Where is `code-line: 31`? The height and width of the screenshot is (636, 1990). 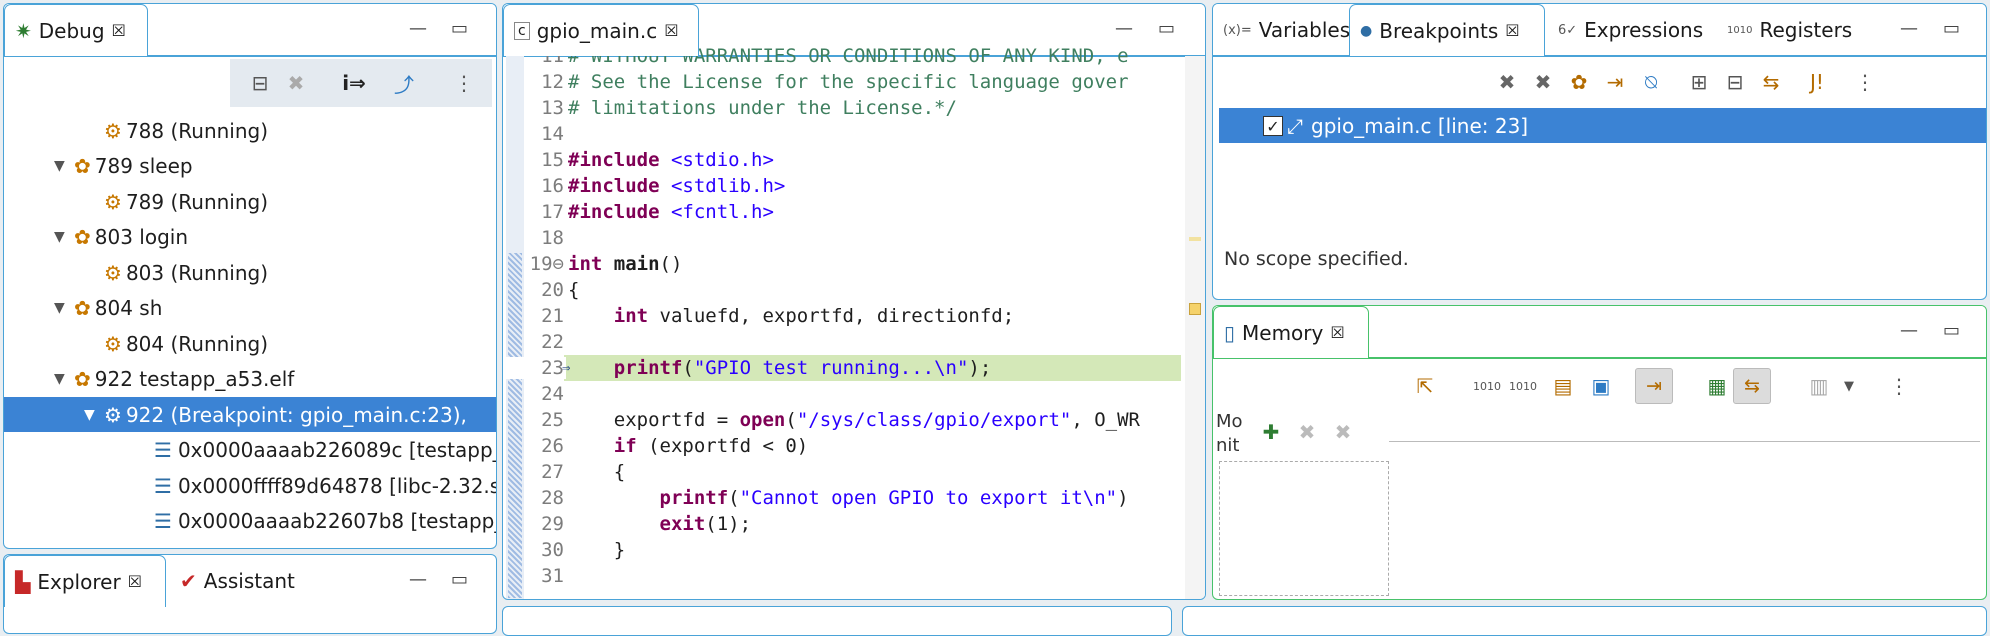 code-line: 31 is located at coordinates (843, 576).